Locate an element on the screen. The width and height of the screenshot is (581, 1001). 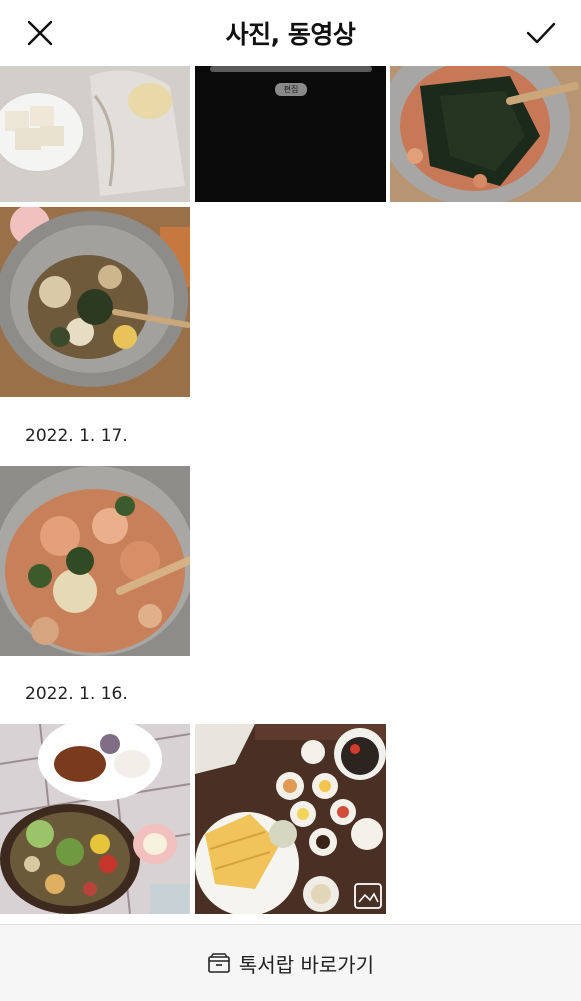
photo-thumbnail-tofu is located at coordinates (95, 134).